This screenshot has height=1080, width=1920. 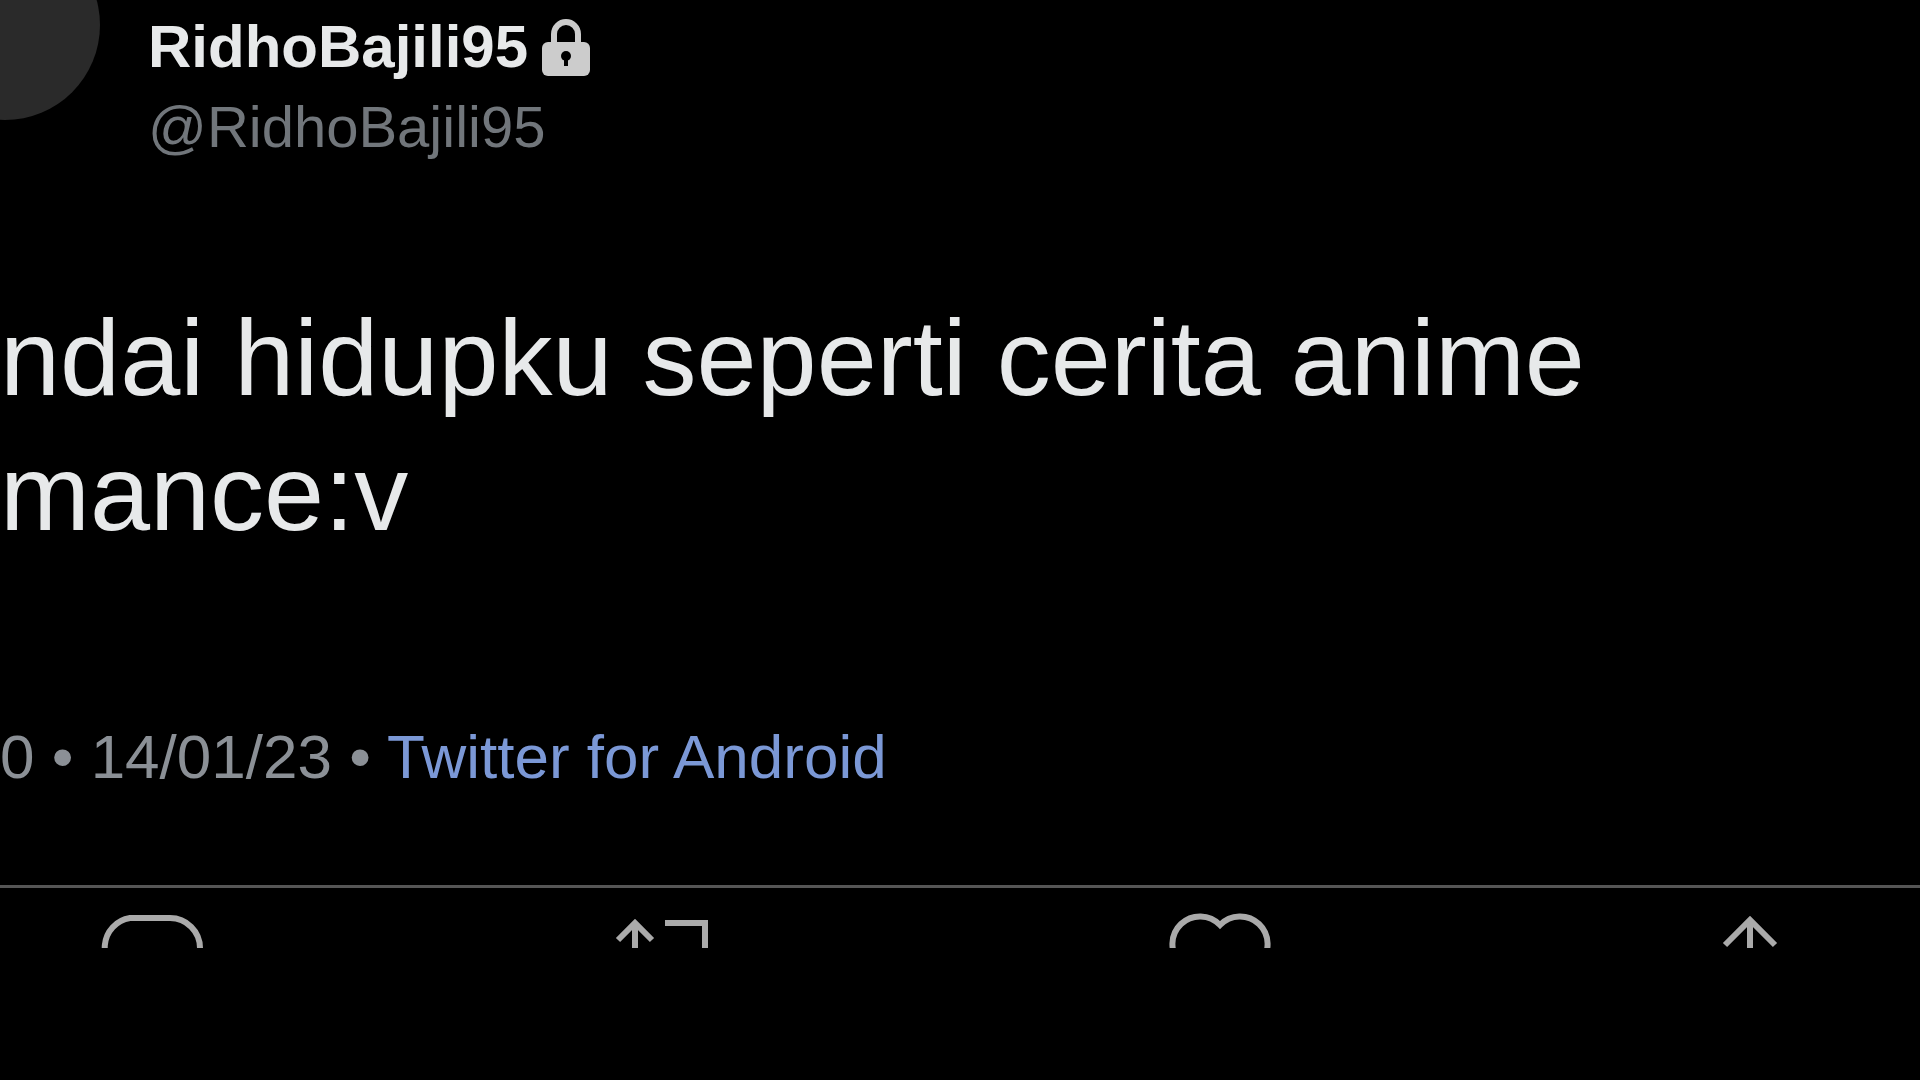 What do you see at coordinates (793, 358) in the screenshot?
I see `tweet-text-line: ndai hidupku seperti cerita anime` at bounding box center [793, 358].